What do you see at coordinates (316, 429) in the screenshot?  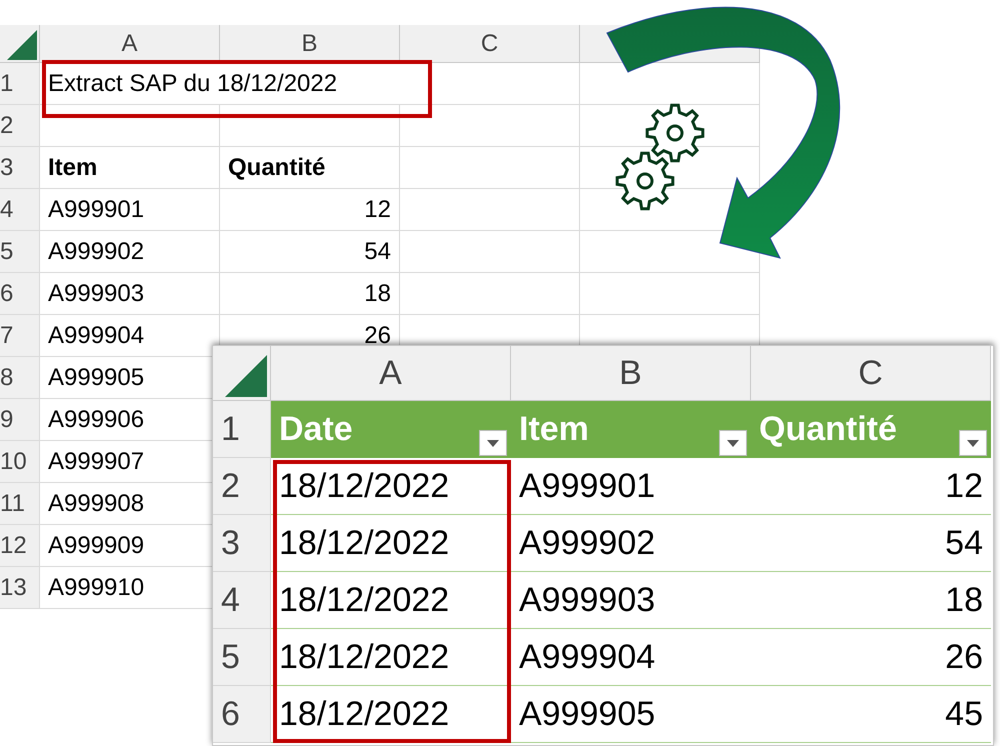 I see `table-header: Date` at bounding box center [316, 429].